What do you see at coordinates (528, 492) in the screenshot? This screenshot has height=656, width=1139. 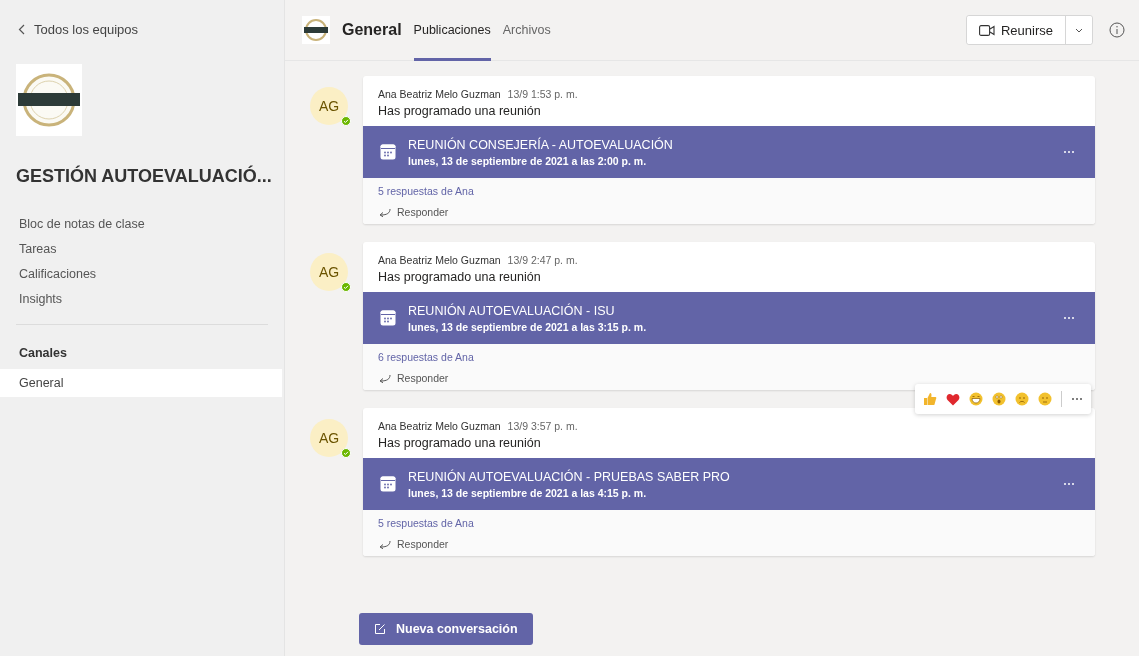 I see `meeting-date: lunes, 13 de septiembre de 2021 a las 4:15 p. m.` at bounding box center [528, 492].